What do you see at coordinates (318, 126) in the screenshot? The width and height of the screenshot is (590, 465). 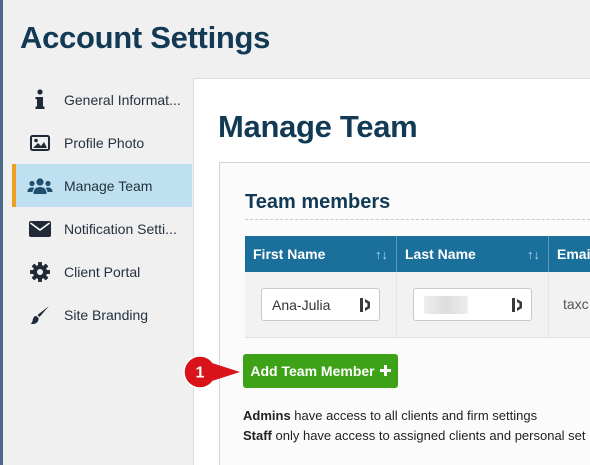 I see `section-title: Manage Team` at bounding box center [318, 126].